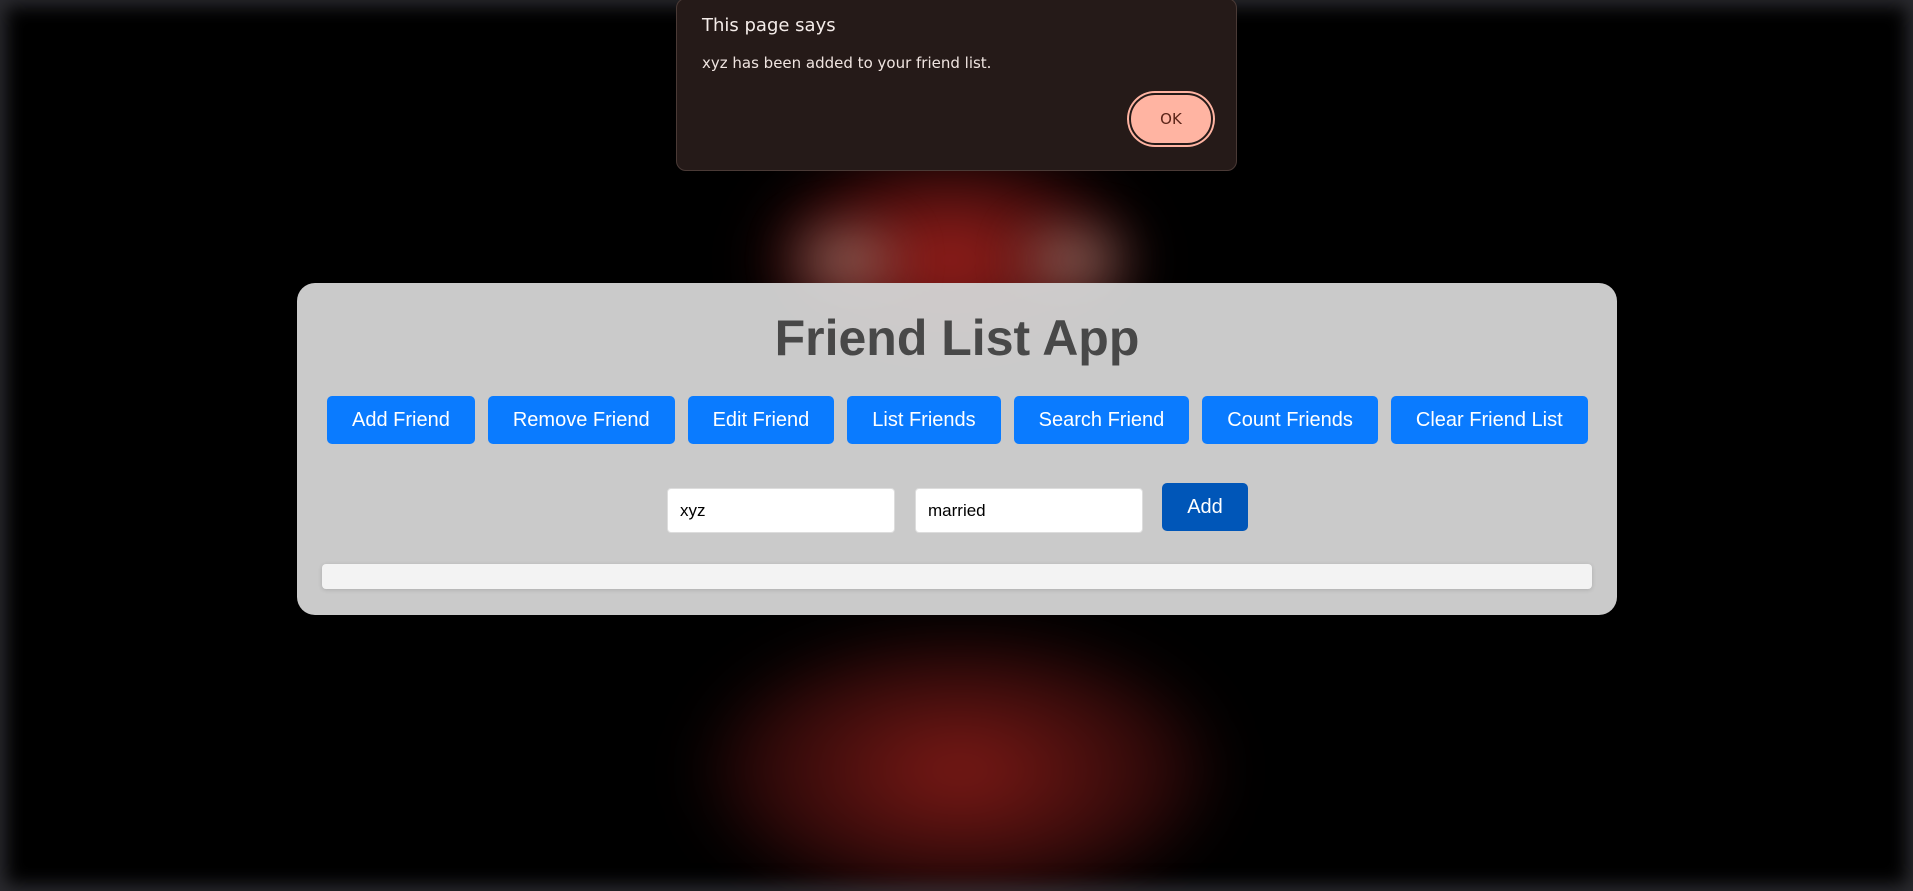 The width and height of the screenshot is (1913, 891). What do you see at coordinates (781, 510) in the screenshot?
I see `friend-name-input` at bounding box center [781, 510].